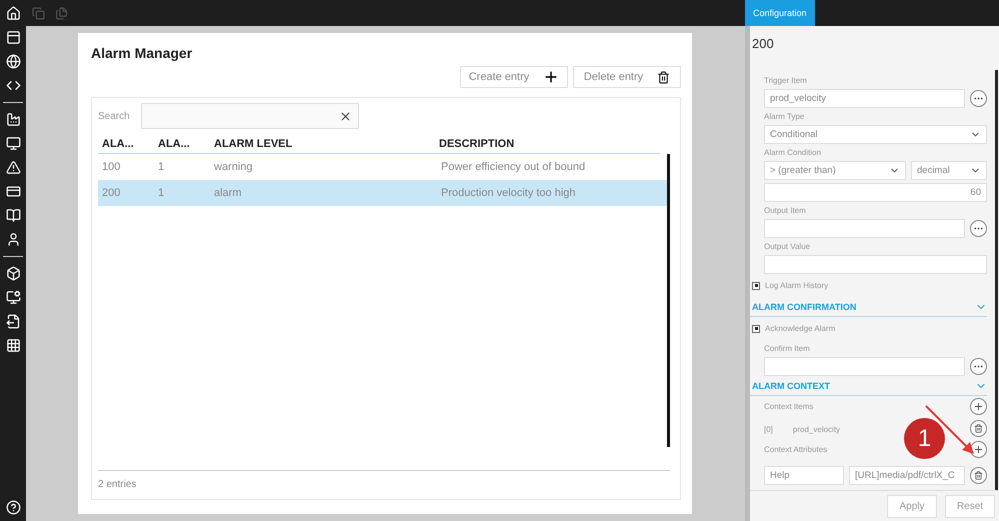  Describe the element at coordinates (875, 192) in the screenshot. I see `number-field: 60` at that location.